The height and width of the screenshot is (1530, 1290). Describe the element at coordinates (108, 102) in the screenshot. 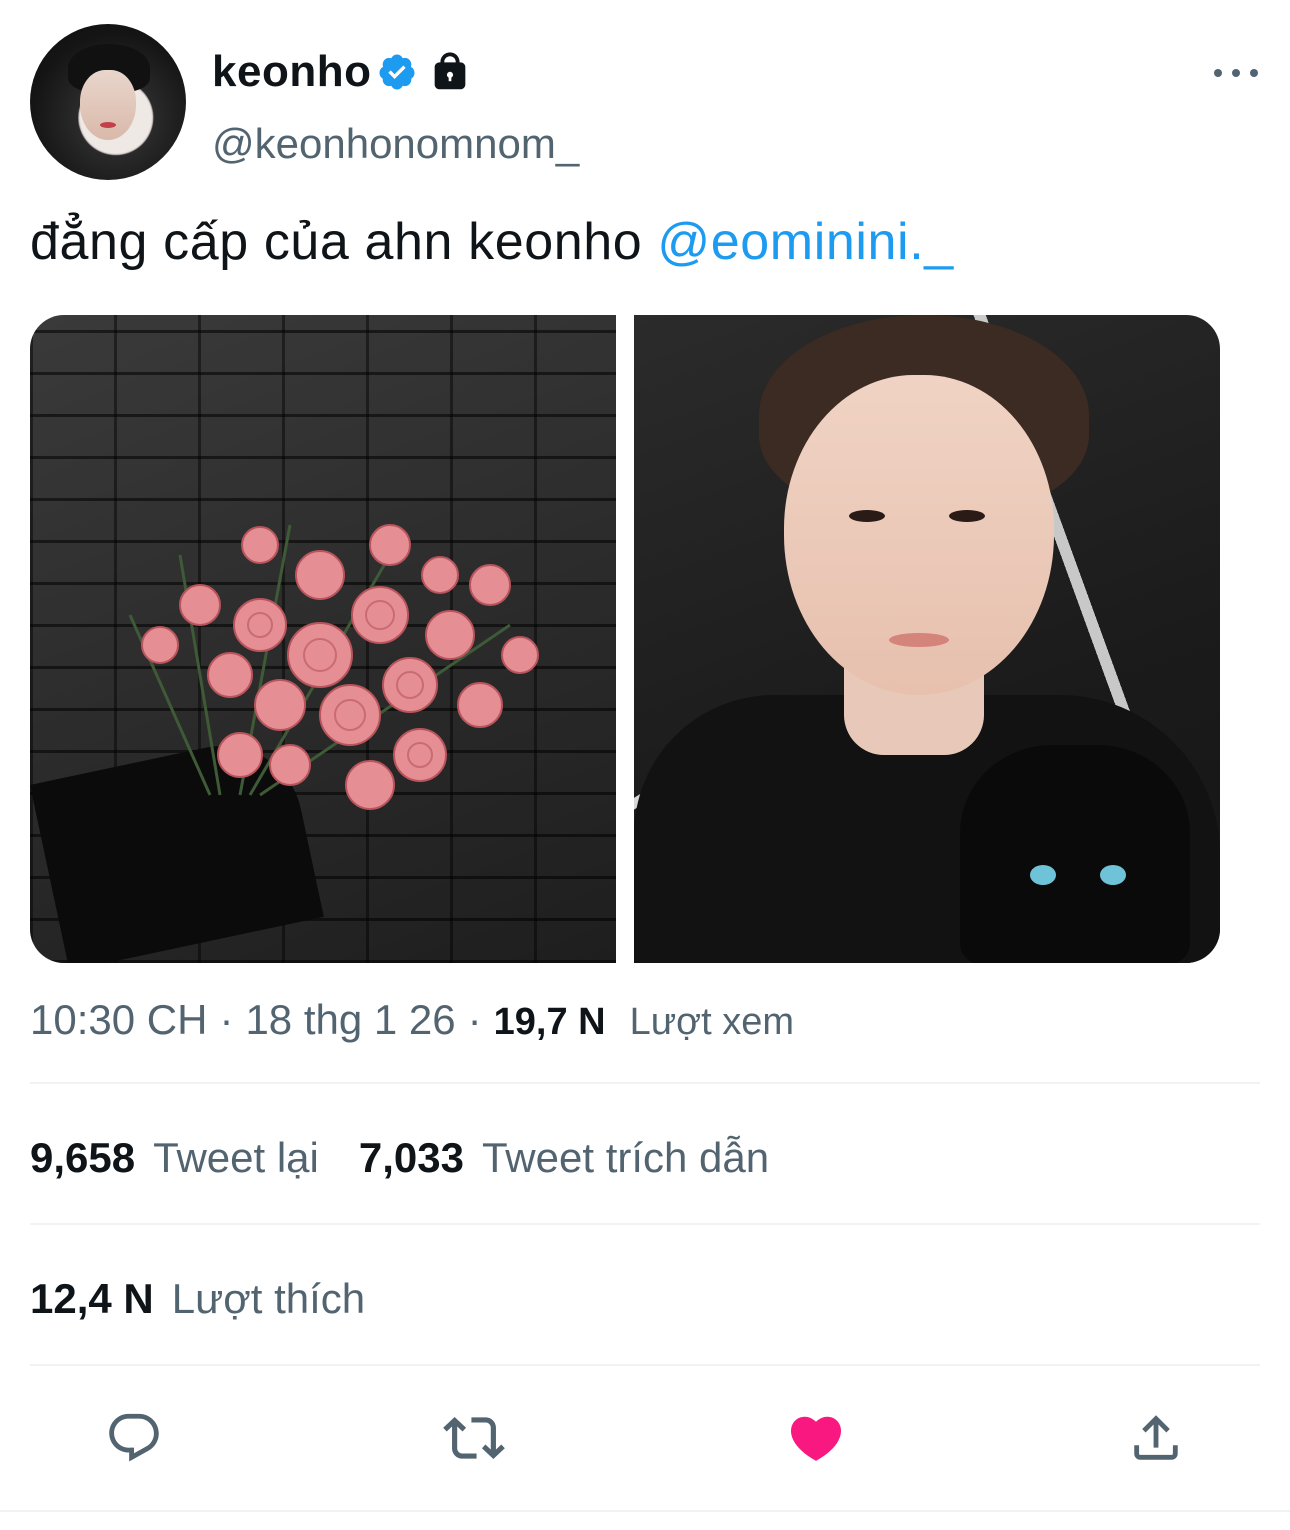

I see `avatar` at that location.